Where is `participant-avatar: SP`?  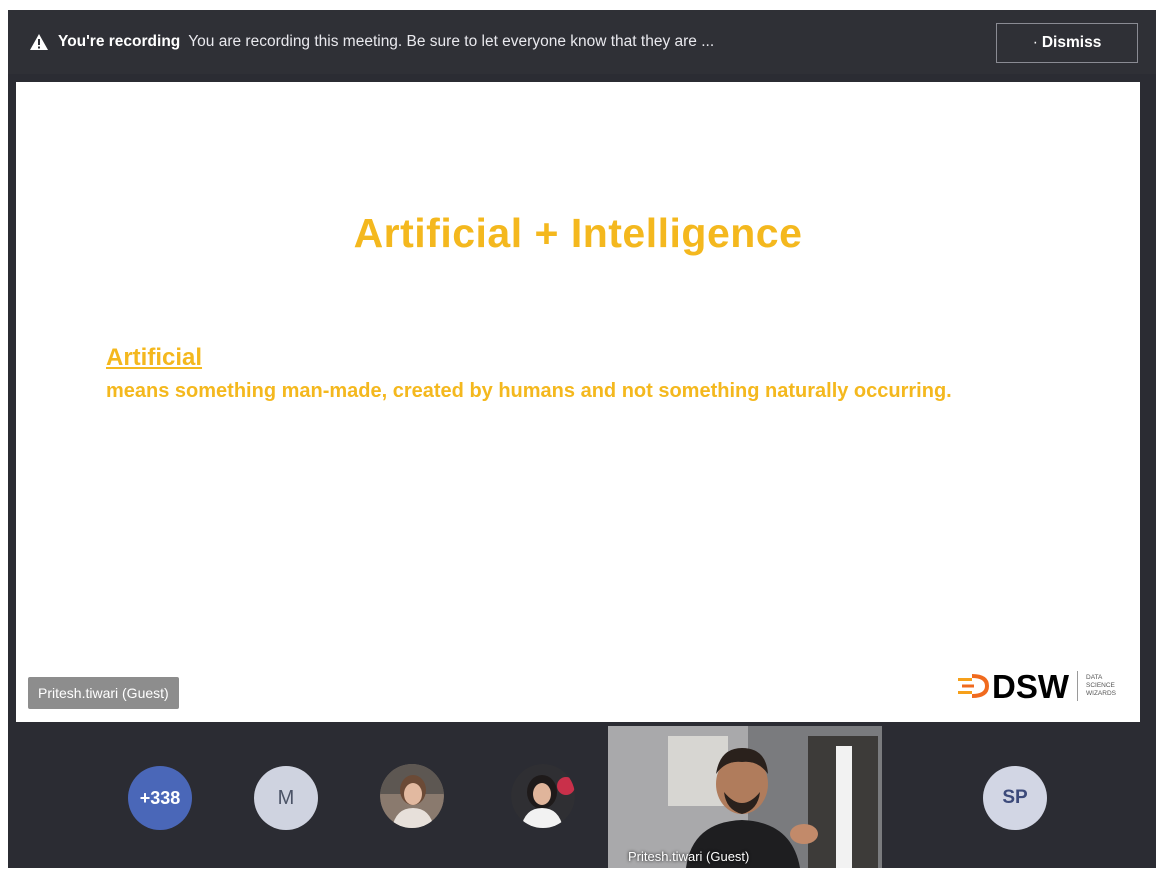 participant-avatar: SP is located at coordinates (1015, 798).